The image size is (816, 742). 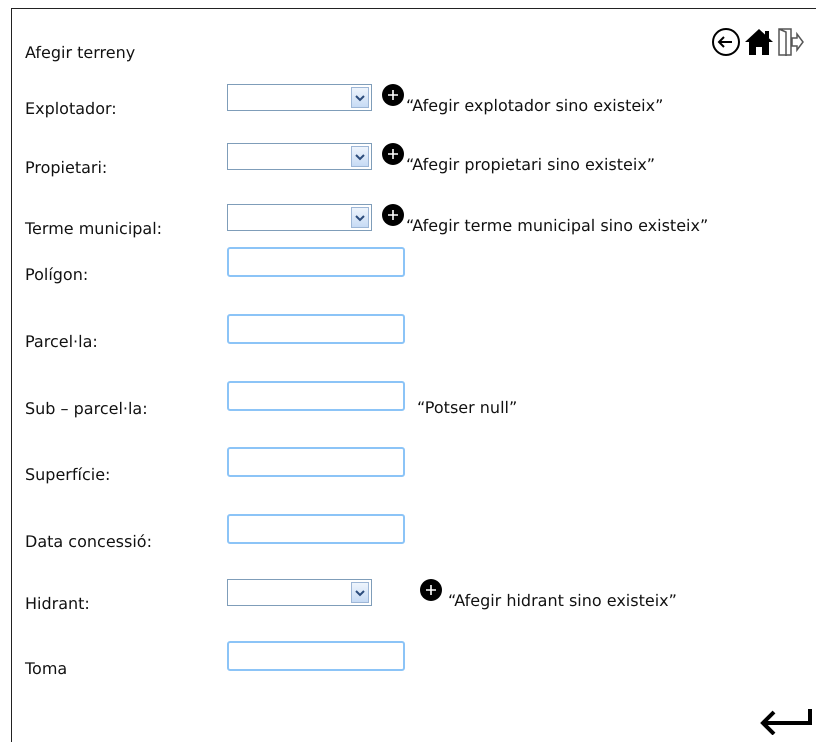 What do you see at coordinates (786, 721) in the screenshot?
I see `enter-icon` at bounding box center [786, 721].